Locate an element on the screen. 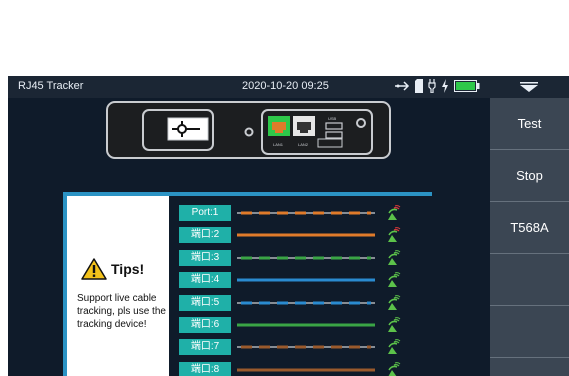 The height and width of the screenshot is (376, 569). port-label: 端口:8 is located at coordinates (205, 368).